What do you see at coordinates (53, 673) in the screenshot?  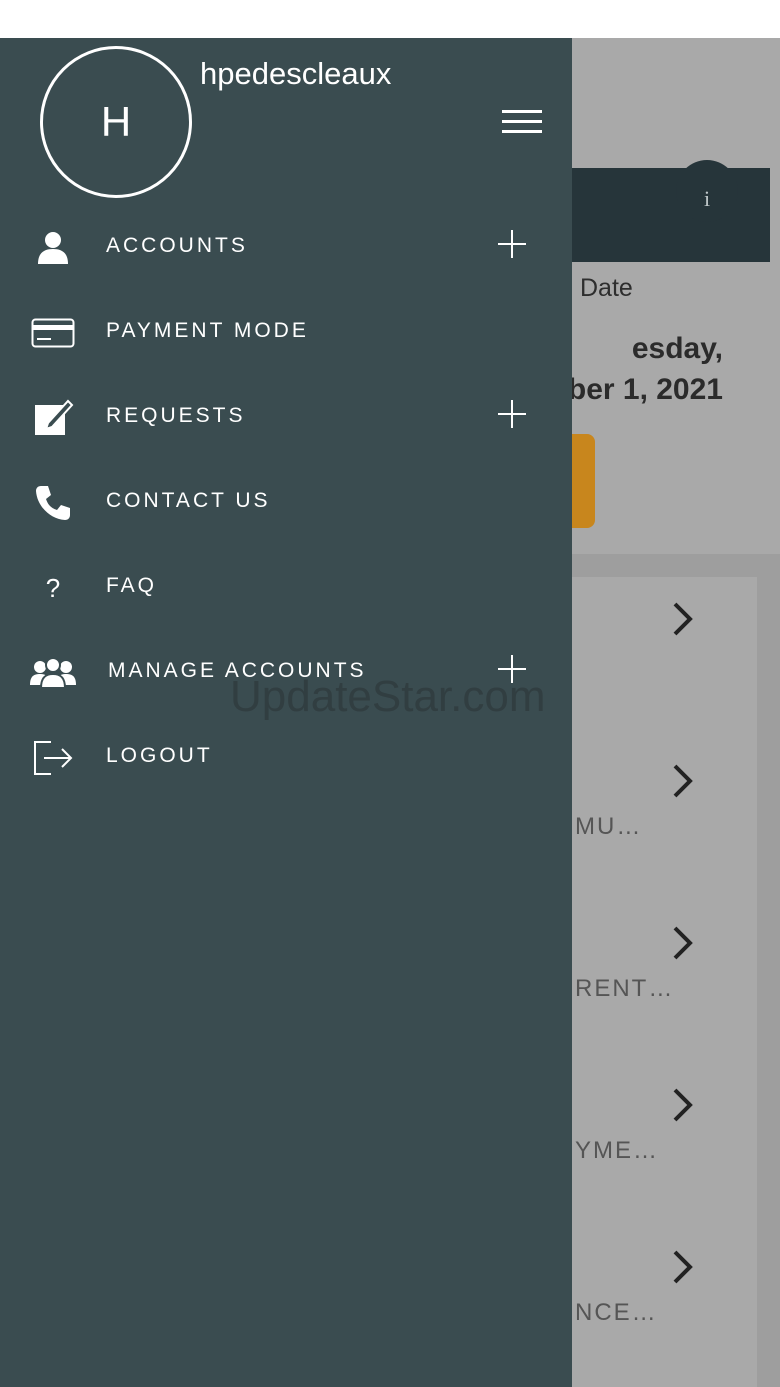 I see `users-icon` at bounding box center [53, 673].